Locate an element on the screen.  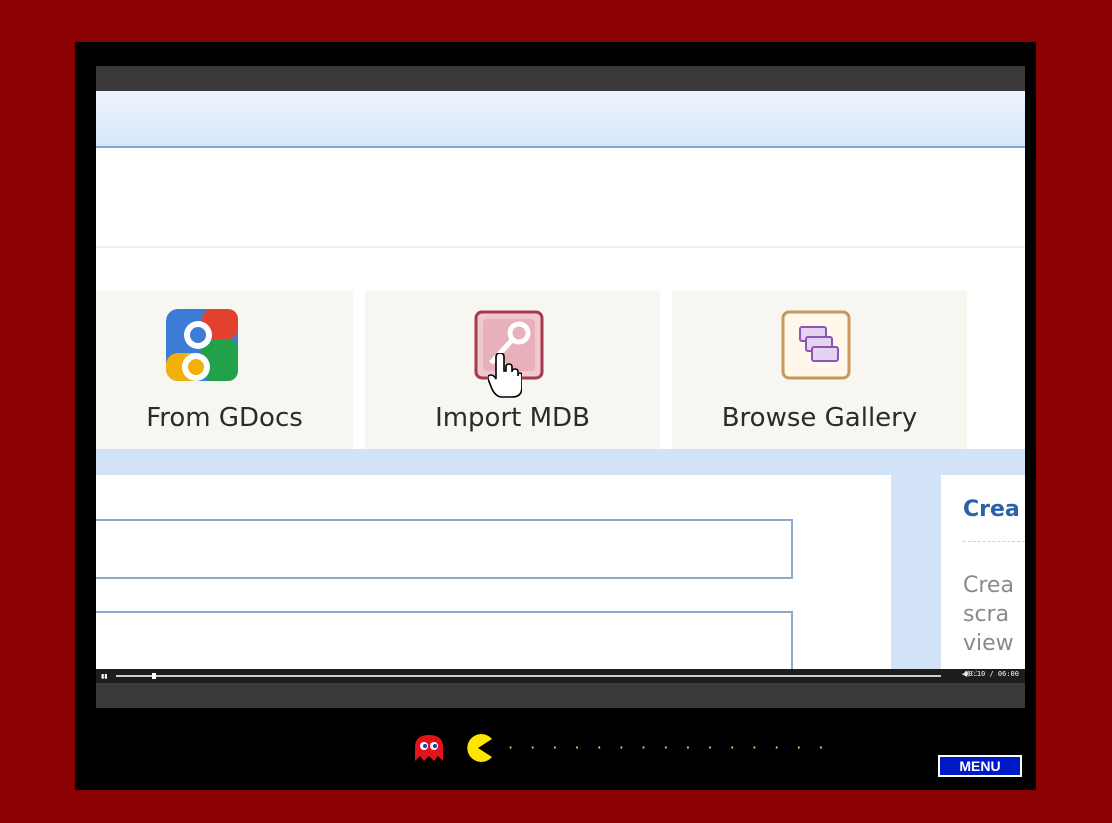
hand-cursor-icon is located at coordinates (505, 375).